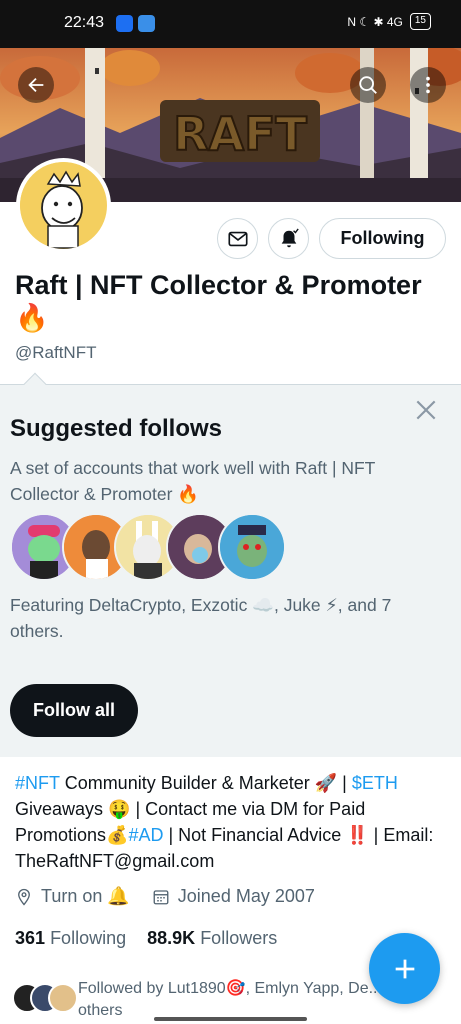 This screenshot has width=461, height=1024. I want to click on hashtag-link: #NFT, so click(37, 783).